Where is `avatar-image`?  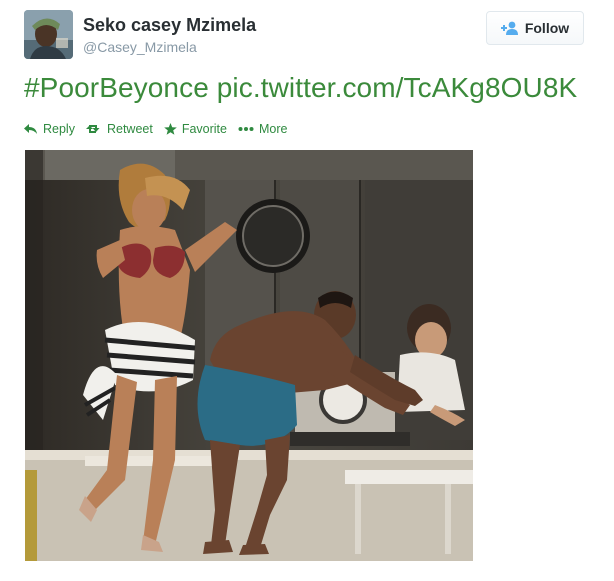
avatar-image is located at coordinates (48, 34).